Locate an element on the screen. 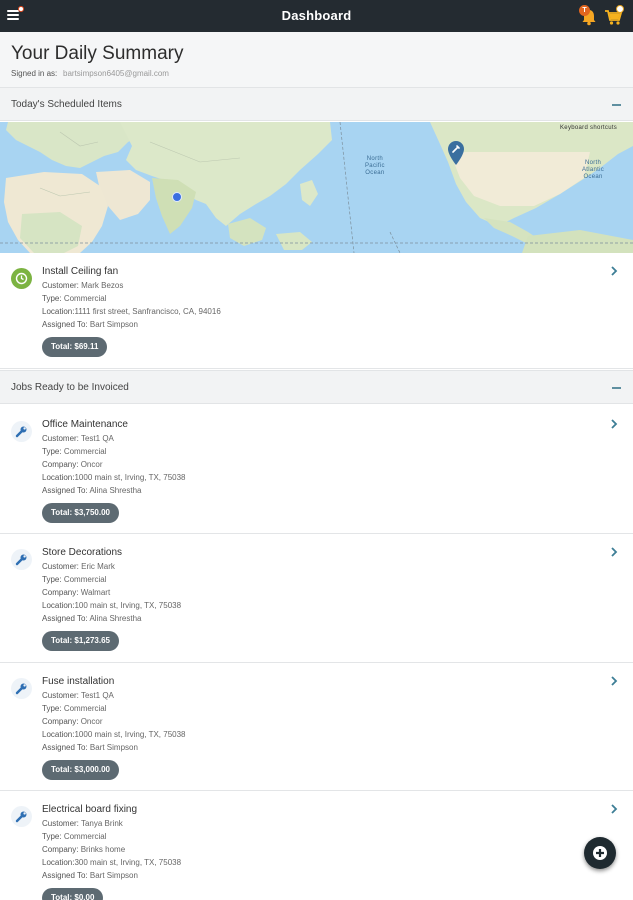 Image resolution: width=633 pixels, height=900 pixels. signed-in-email: bartsimpson6405@gmail.com is located at coordinates (116, 73).